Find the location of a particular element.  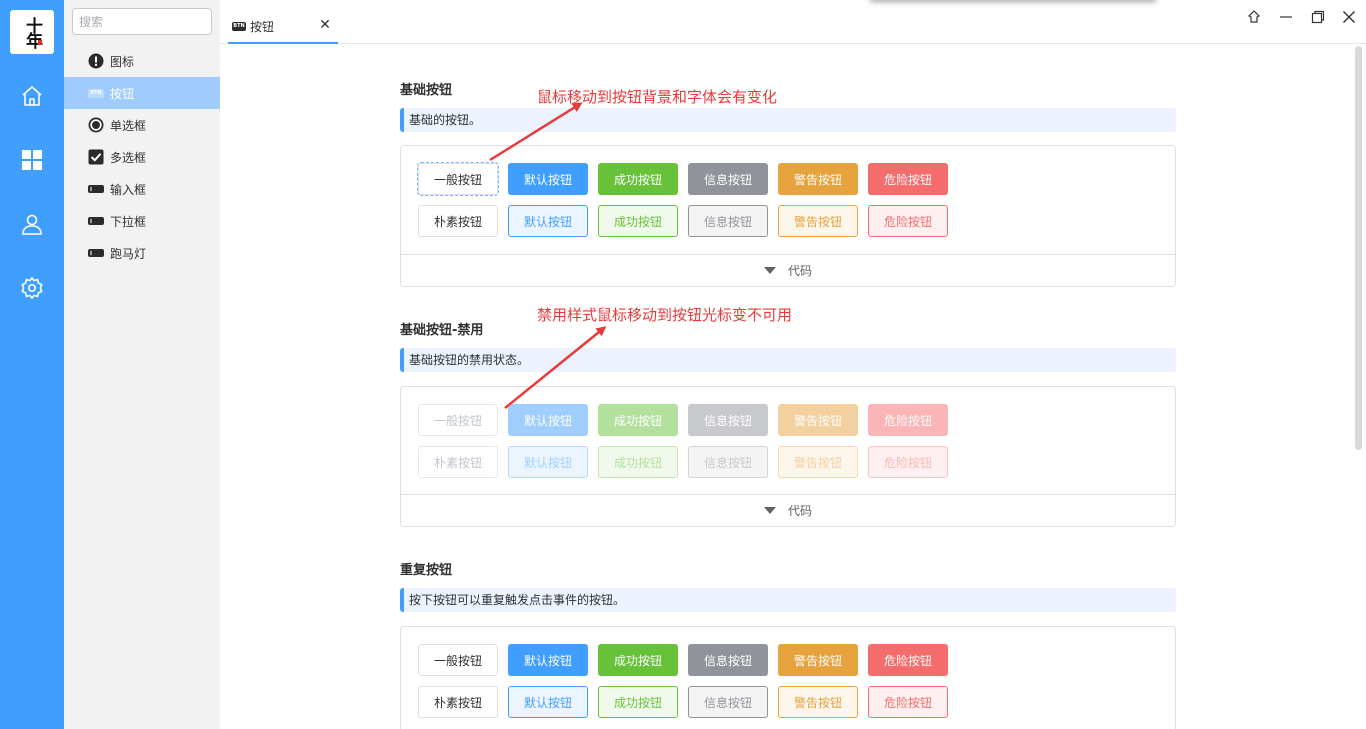

checkbox-icon is located at coordinates (96, 157).